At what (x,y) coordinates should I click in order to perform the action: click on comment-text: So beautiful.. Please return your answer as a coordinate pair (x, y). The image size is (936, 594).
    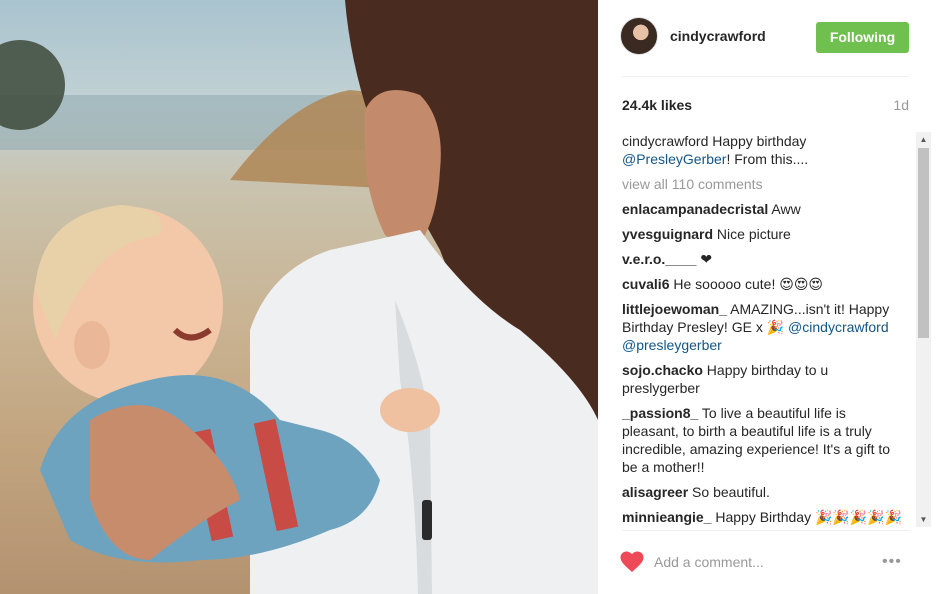
    Looking at the image, I should click on (729, 492).